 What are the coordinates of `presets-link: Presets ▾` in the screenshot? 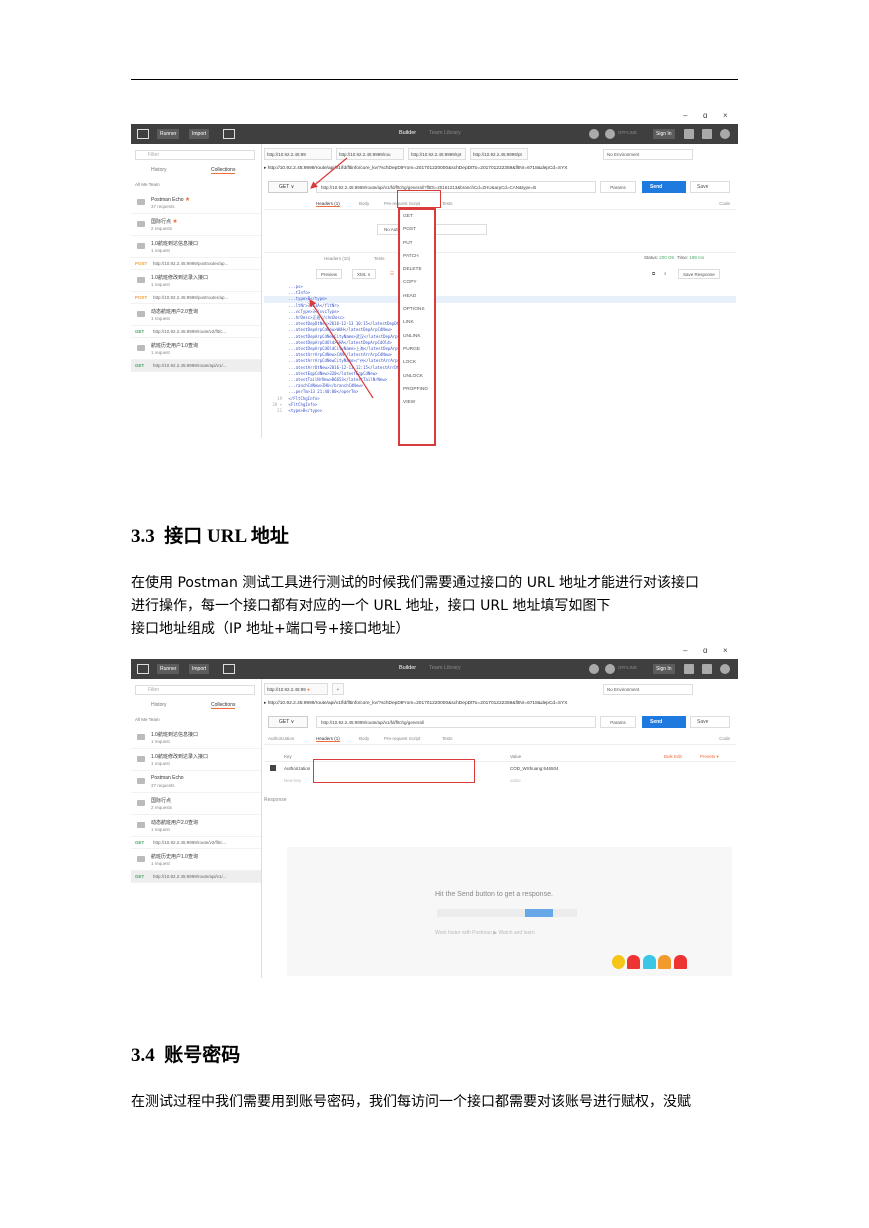 It's located at (709, 757).